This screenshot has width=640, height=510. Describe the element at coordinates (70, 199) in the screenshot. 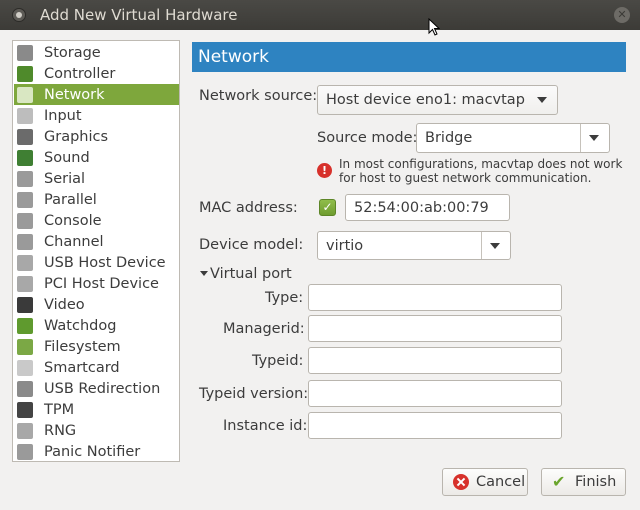

I see `sidebar-item-label: Parallel` at that location.